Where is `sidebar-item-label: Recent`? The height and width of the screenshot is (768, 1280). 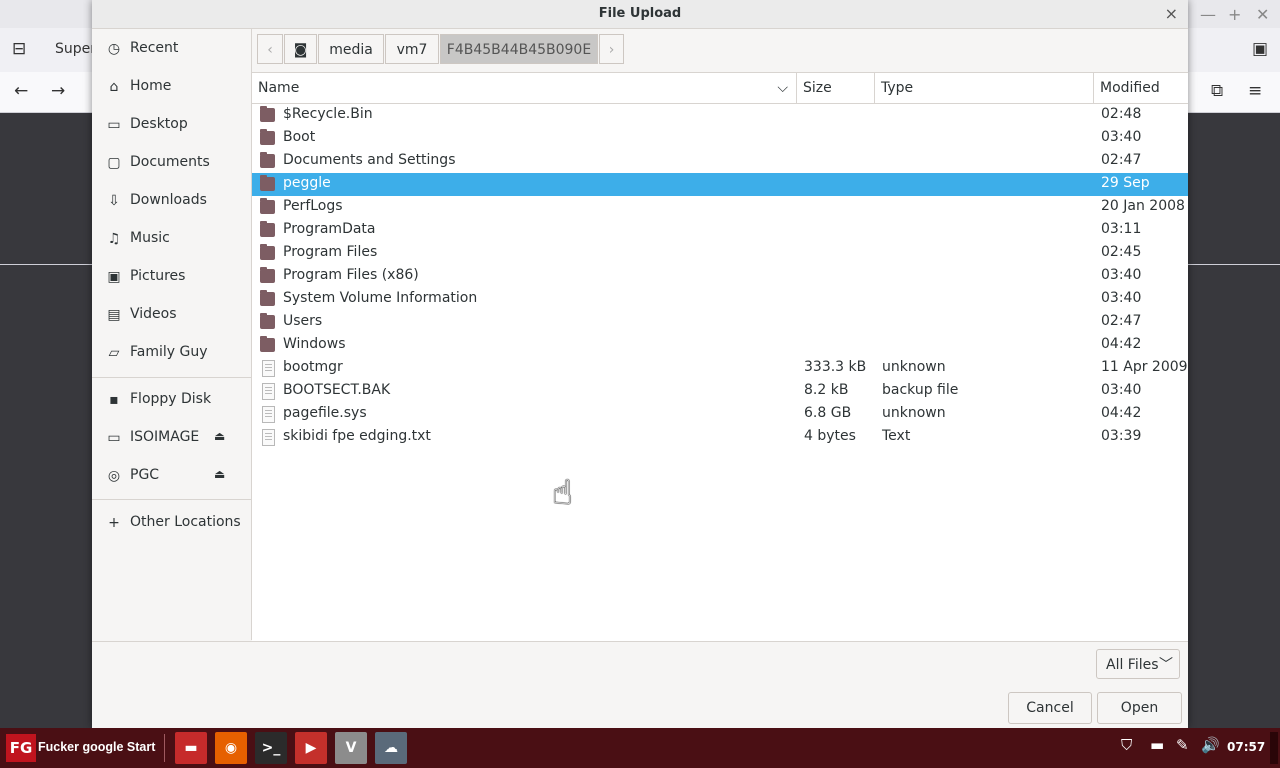 sidebar-item-label: Recent is located at coordinates (154, 48).